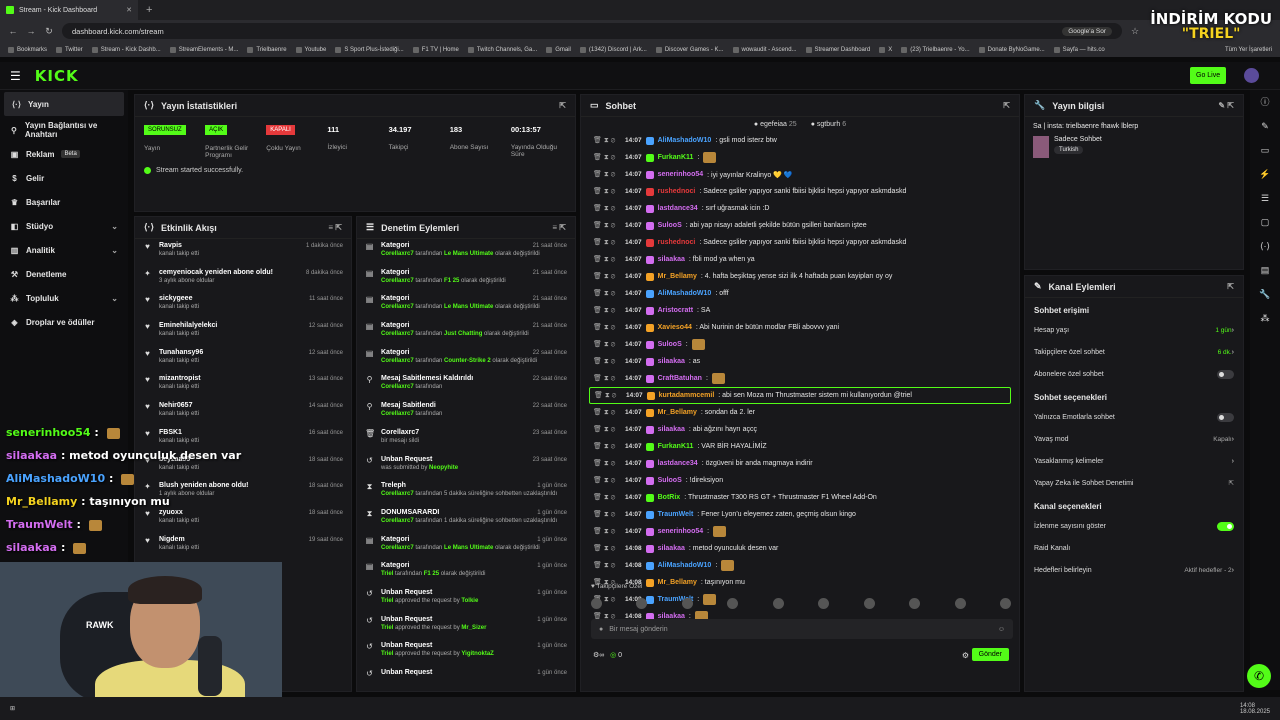  What do you see at coordinates (1265, 102) in the screenshot?
I see `info-icon: ⓘ` at bounding box center [1265, 102].